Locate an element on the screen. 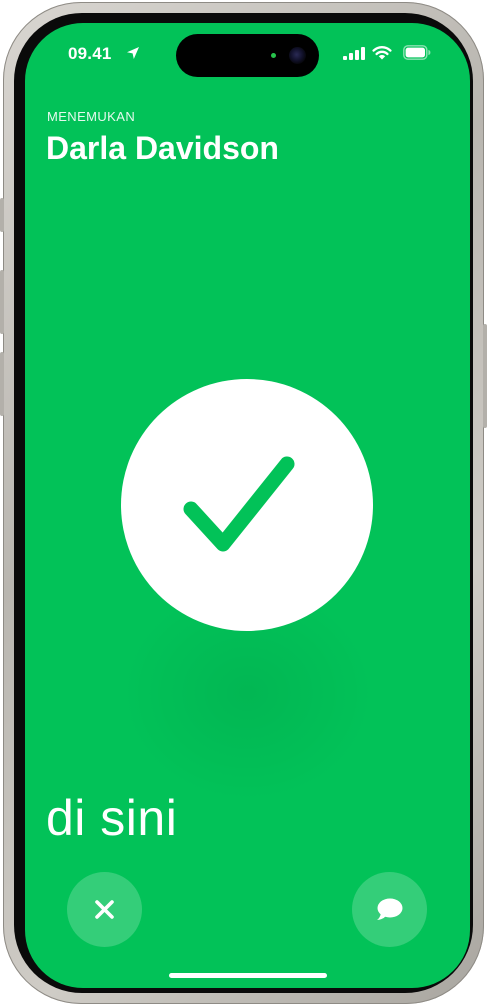  message-button is located at coordinates (389, 909).